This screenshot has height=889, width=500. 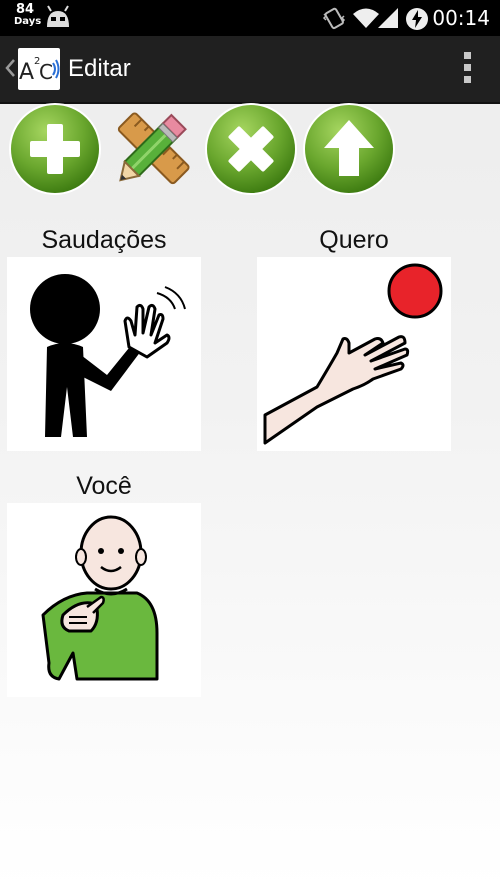 I want to click on page-title: Editar, so click(x=99, y=68).